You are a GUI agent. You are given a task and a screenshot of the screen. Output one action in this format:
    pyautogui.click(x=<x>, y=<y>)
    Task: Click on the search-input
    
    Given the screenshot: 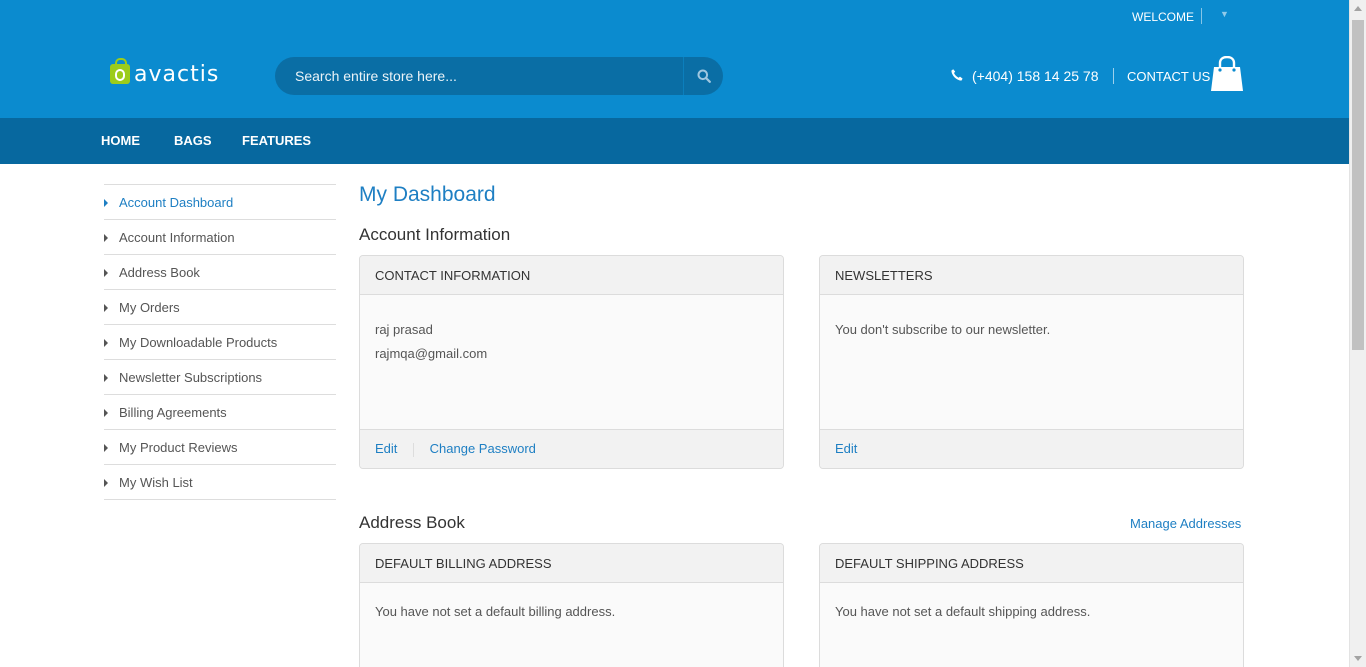 What is the action you would take?
    pyautogui.click(x=479, y=76)
    